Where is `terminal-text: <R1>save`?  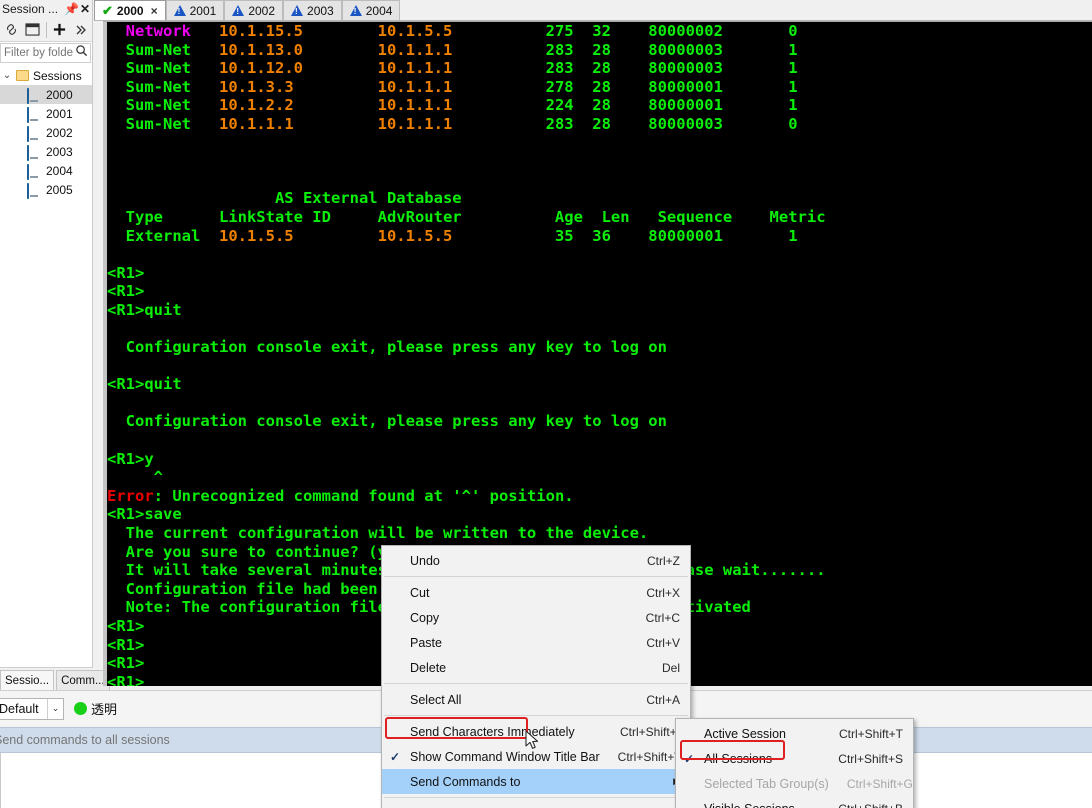
terminal-text: <R1>save is located at coordinates (144, 514).